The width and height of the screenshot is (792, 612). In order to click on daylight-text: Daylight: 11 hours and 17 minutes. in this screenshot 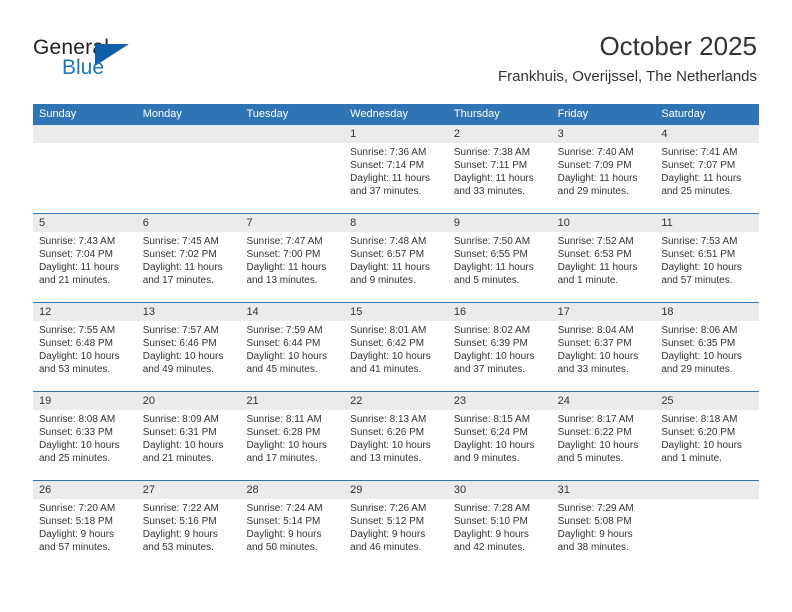, I will do `click(182, 273)`.